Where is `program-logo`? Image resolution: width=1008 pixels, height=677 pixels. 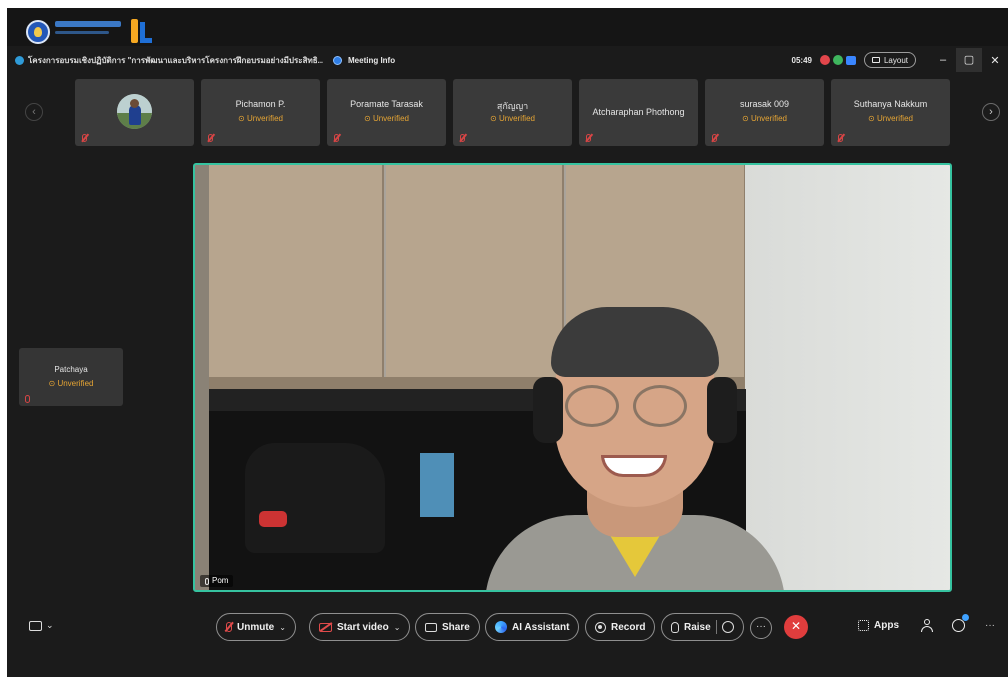 program-logo is located at coordinates (141, 32).